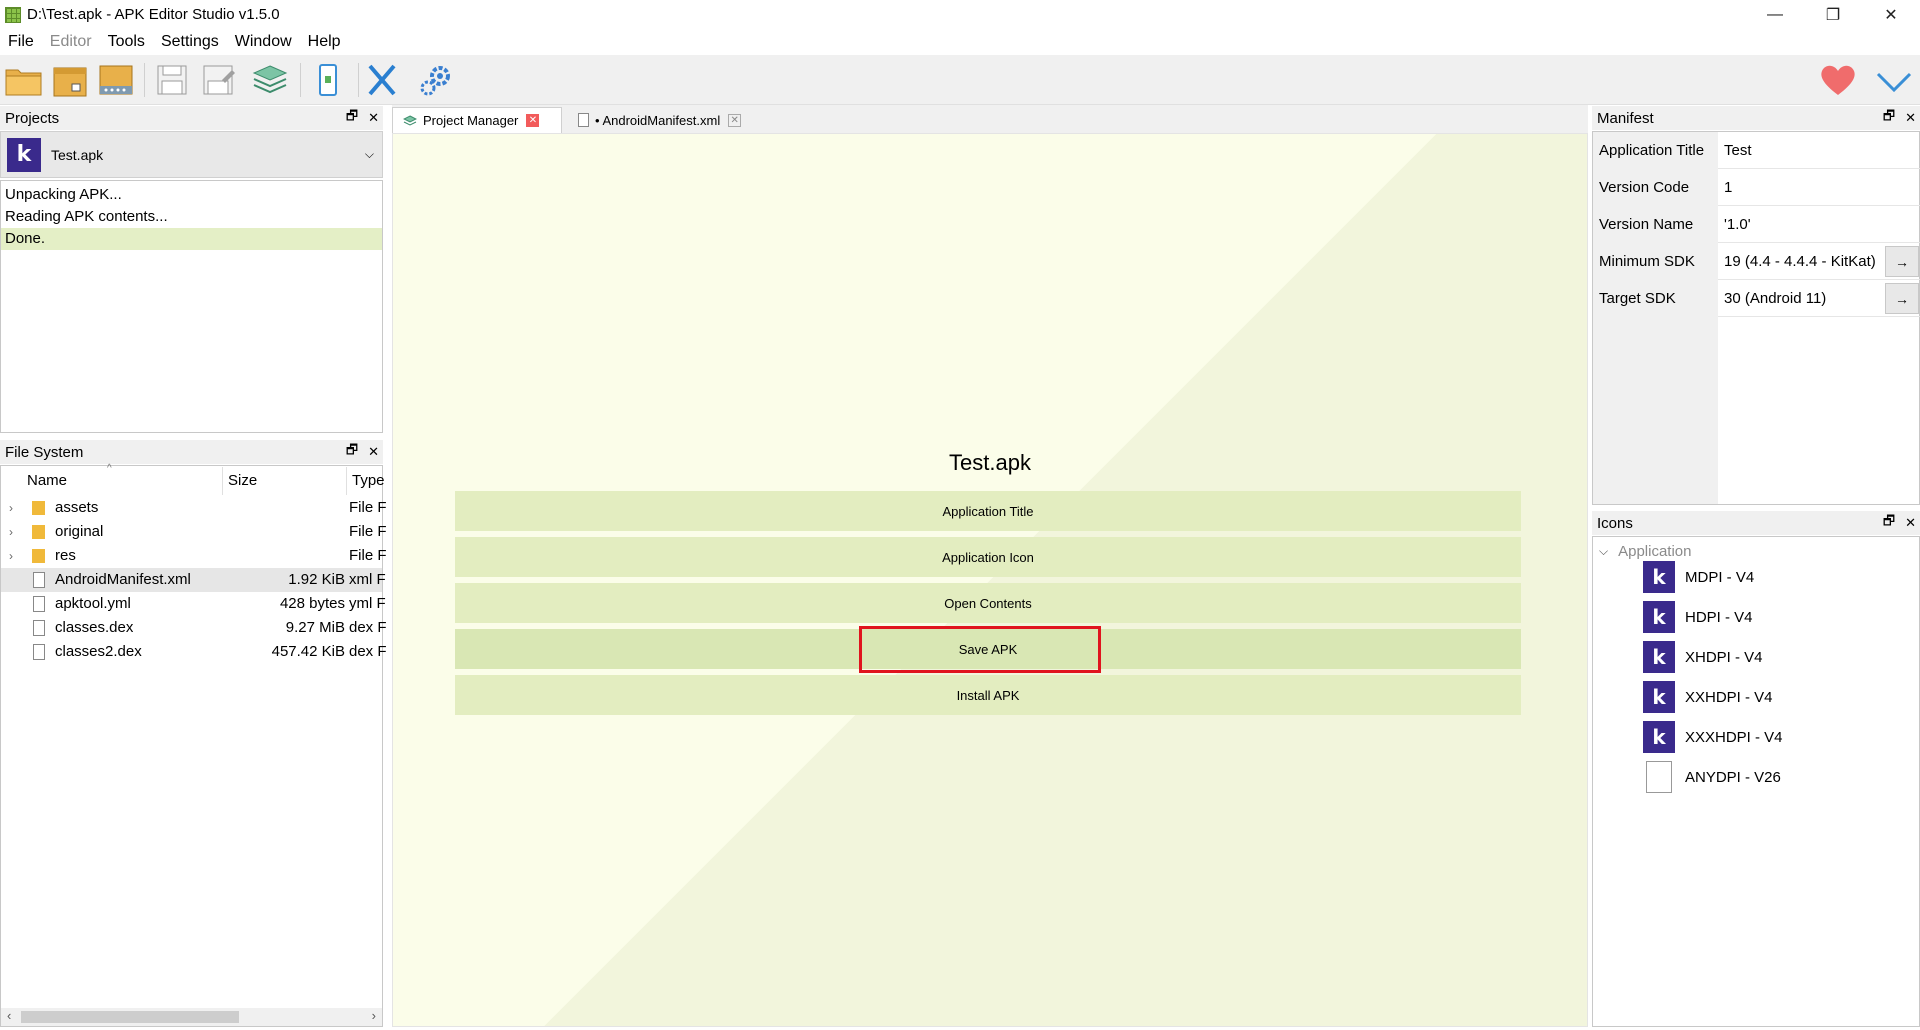  Describe the element at coordinates (1891, 14) in the screenshot. I see `close-window-button: ✕` at that location.